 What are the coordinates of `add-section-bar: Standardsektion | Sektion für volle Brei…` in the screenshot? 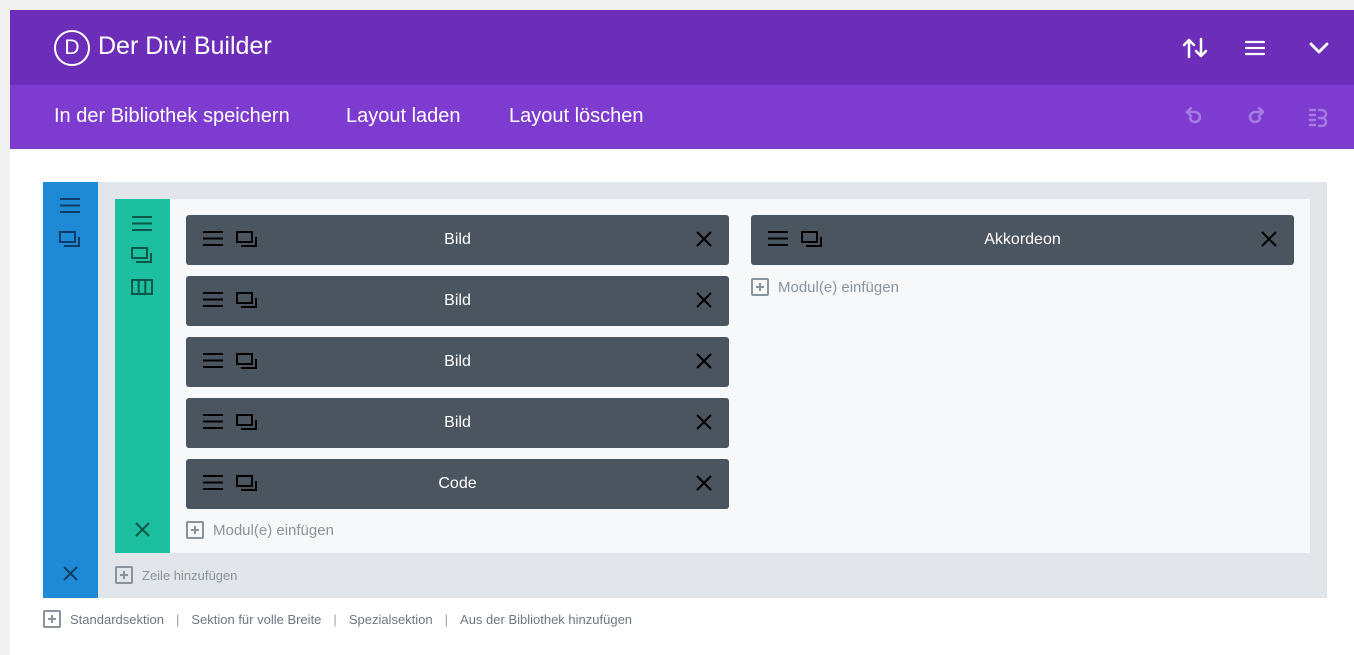 It's located at (337, 619).